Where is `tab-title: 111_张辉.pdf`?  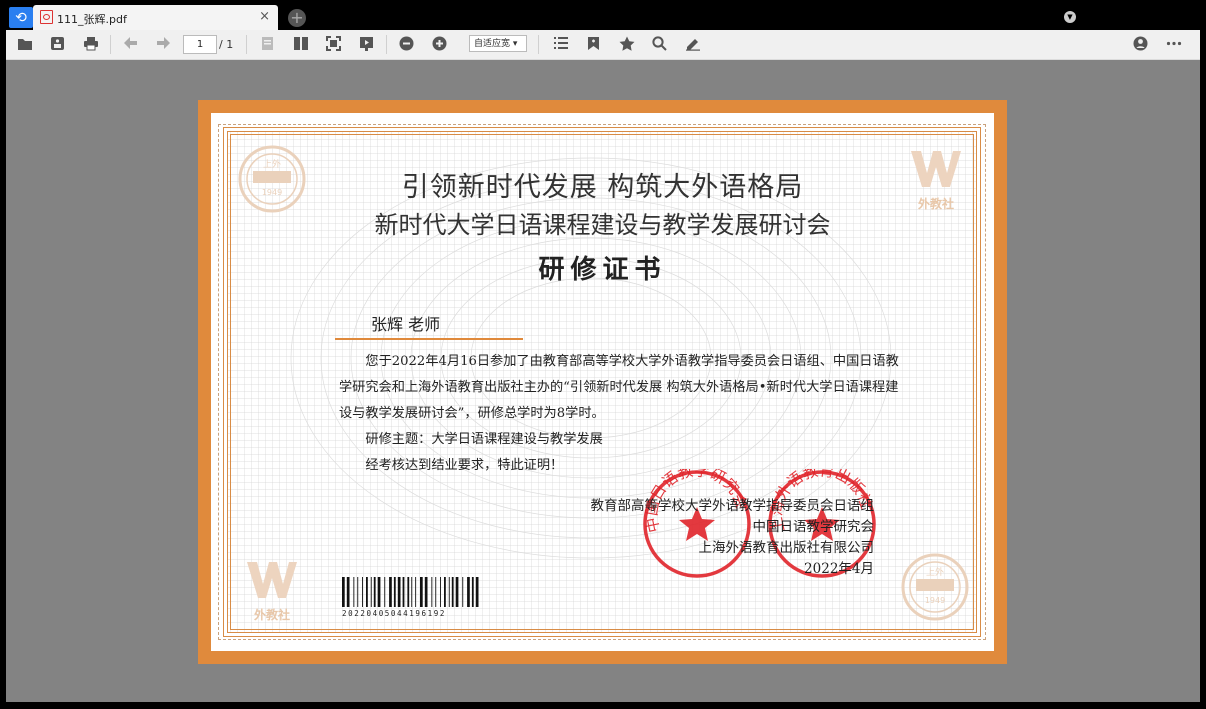
tab-title: 111_张辉.pdf is located at coordinates (92, 19).